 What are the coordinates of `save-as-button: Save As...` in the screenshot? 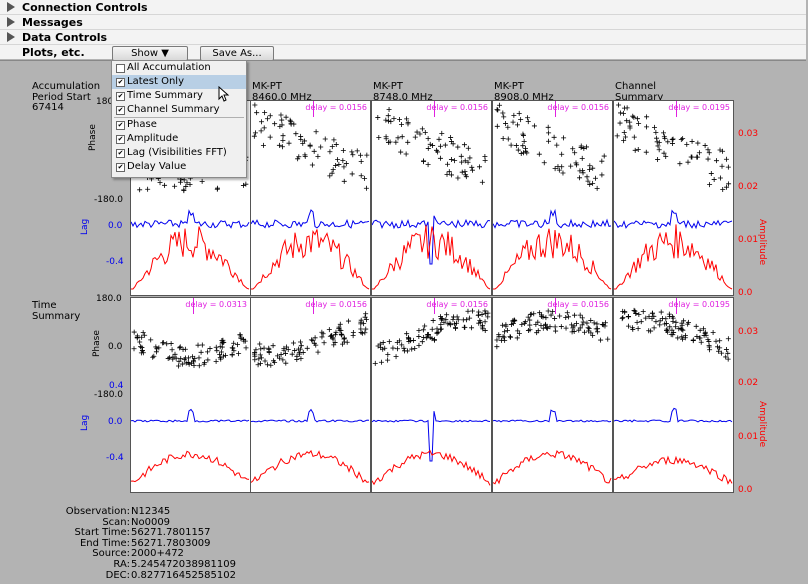 It's located at (237, 53).